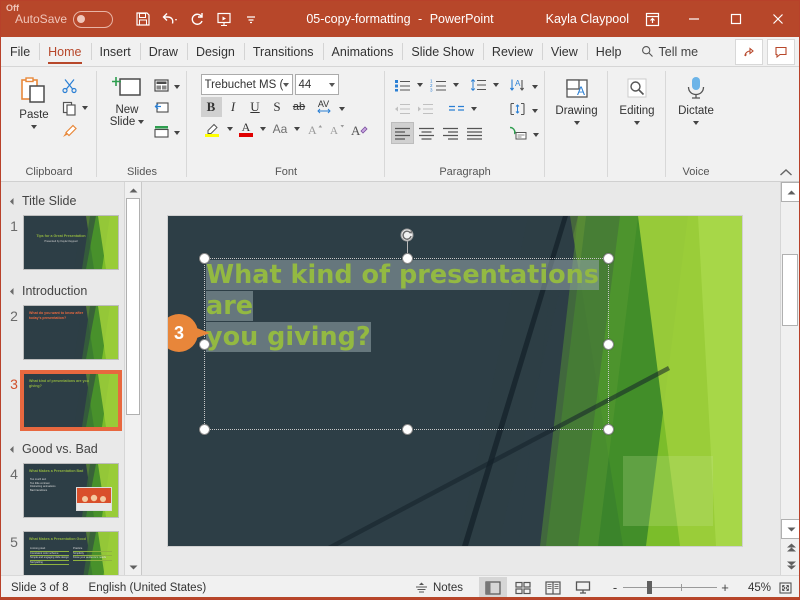 This screenshot has height=600, width=800. Describe the element at coordinates (407, 258) in the screenshot. I see `resize-handle-top-center` at that location.